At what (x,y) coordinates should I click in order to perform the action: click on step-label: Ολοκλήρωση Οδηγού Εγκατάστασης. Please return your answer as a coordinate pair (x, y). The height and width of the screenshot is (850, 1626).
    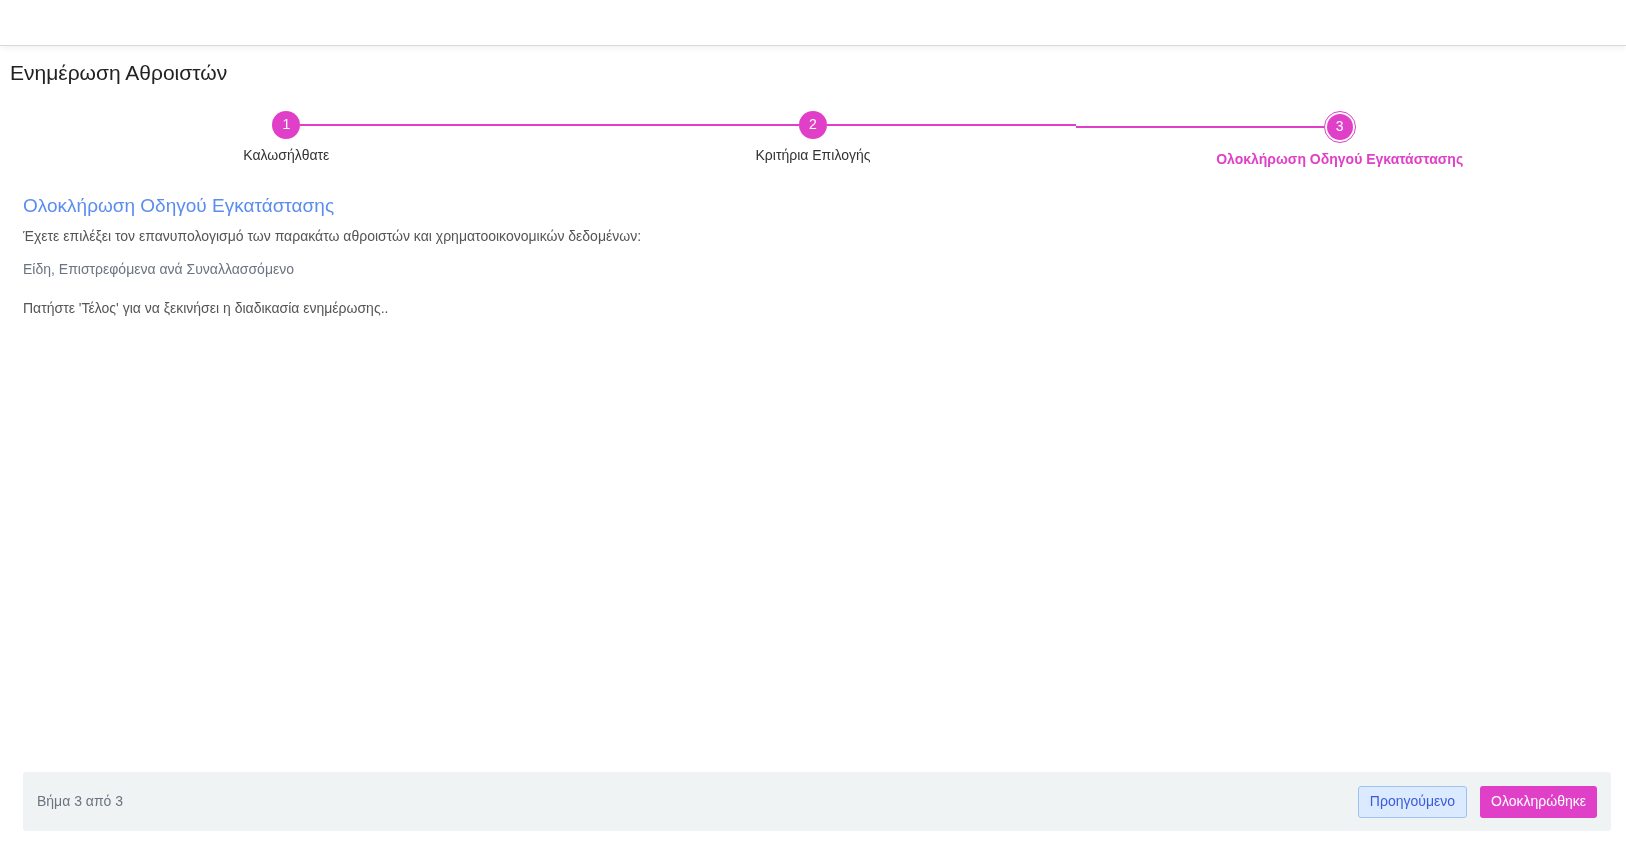
    Looking at the image, I should click on (1340, 159).